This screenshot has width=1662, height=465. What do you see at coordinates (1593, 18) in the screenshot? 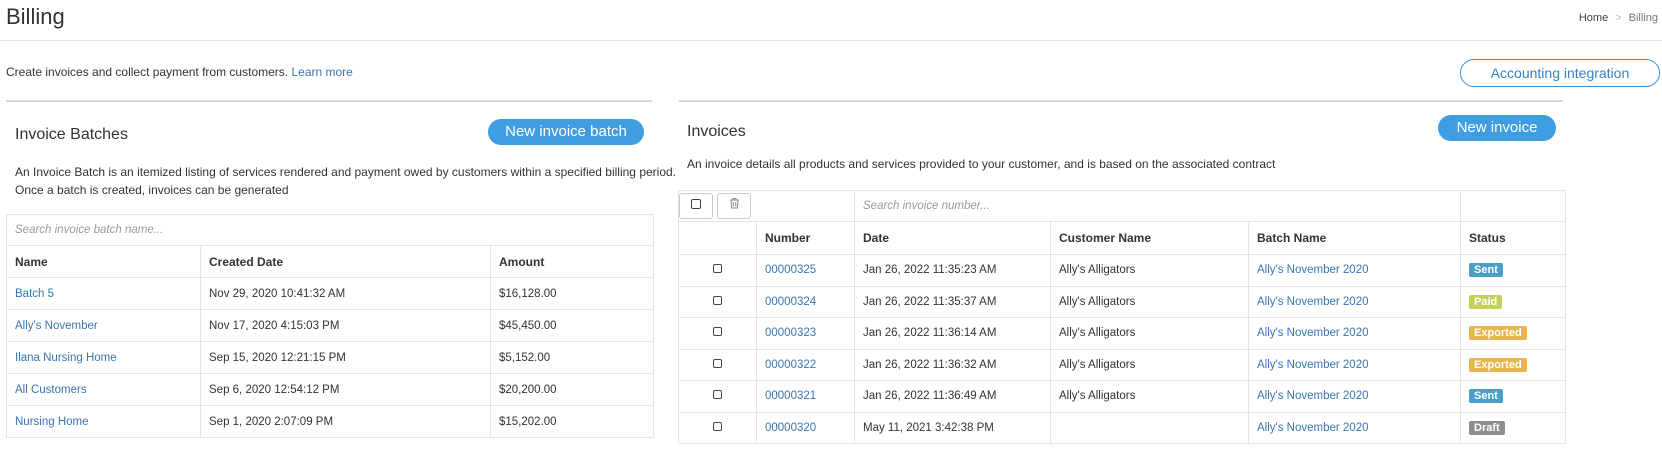
I see `breadcrumb-home-link: Home` at bounding box center [1593, 18].